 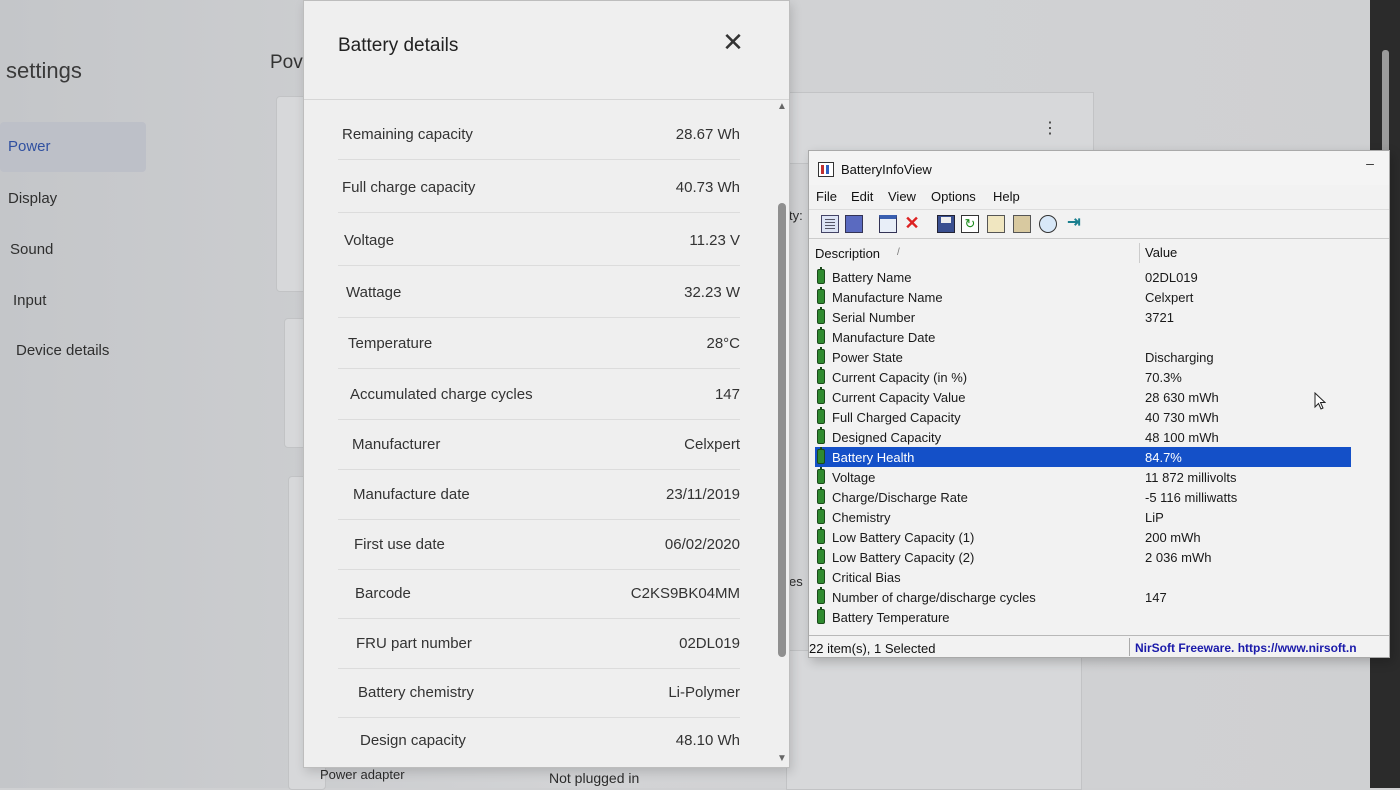 I want to click on item-description: Battery Health, so click(x=873, y=457).